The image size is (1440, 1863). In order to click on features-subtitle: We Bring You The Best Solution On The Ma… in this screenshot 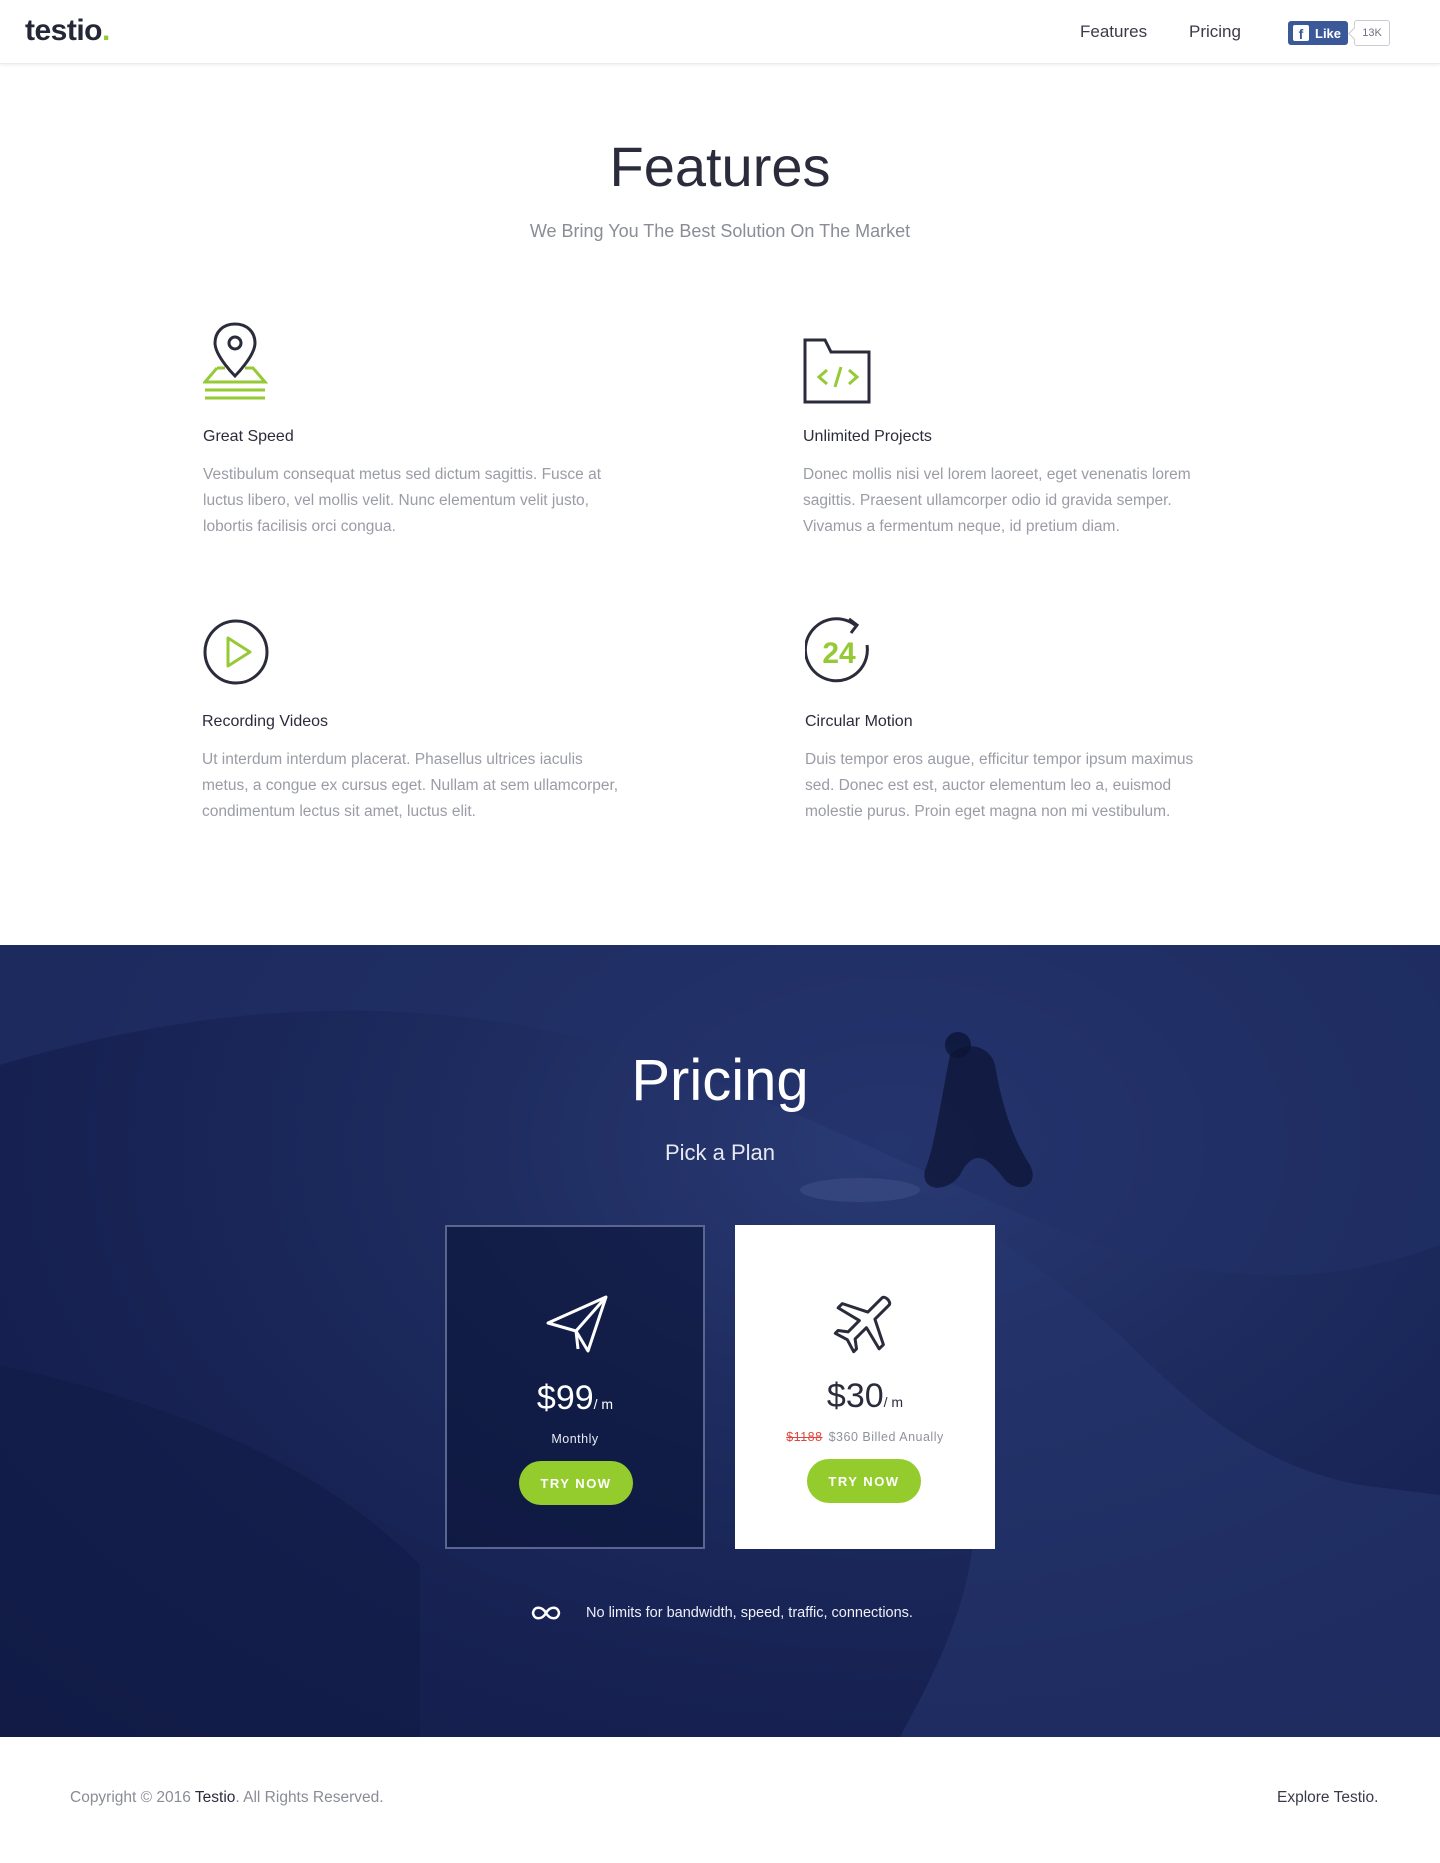, I will do `click(720, 231)`.